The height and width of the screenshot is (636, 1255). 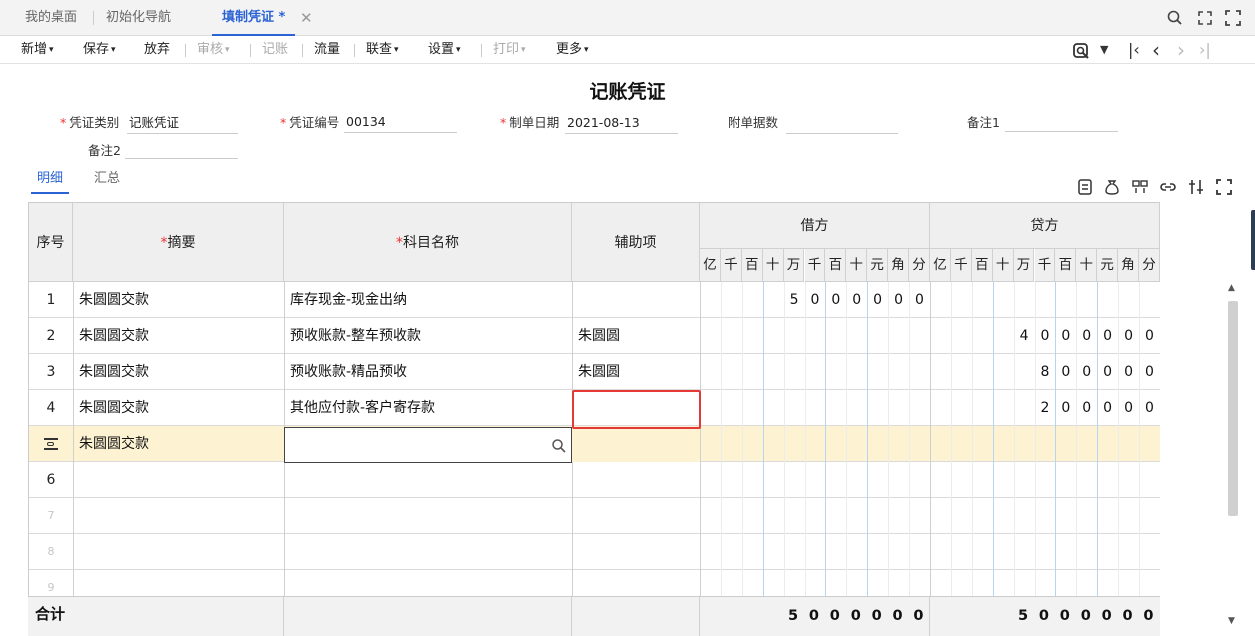 What do you see at coordinates (621, 124) in the screenshot?
I see `voucher-date-field: 2021-08-13` at bounding box center [621, 124].